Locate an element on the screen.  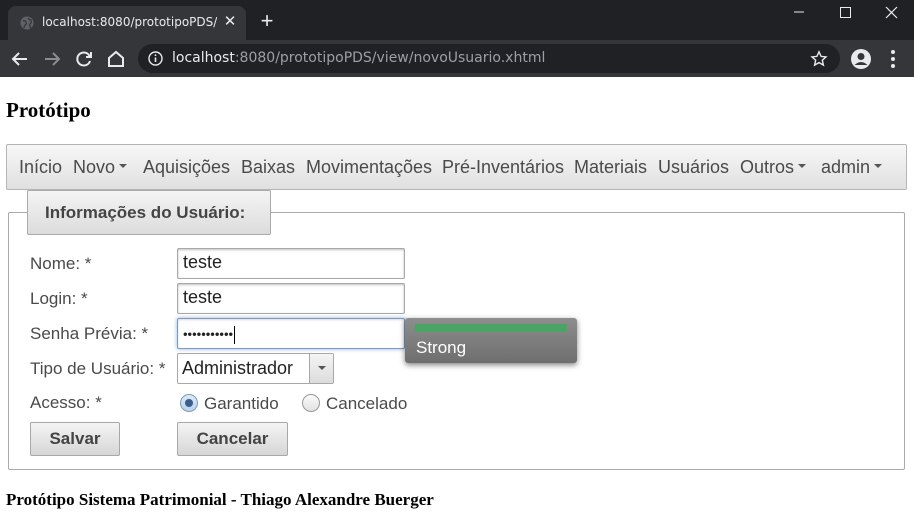
cancelar-button: Cancelar is located at coordinates (232, 439).